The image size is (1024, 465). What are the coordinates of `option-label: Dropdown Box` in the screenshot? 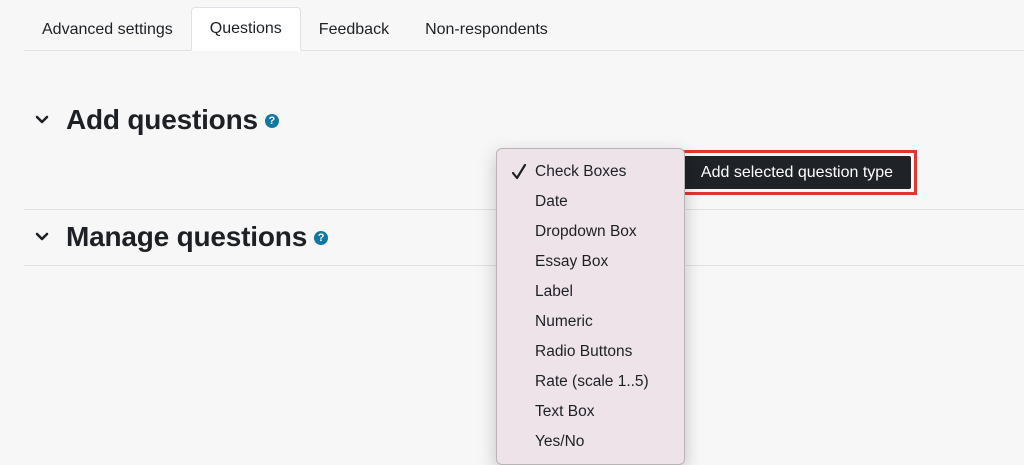 It's located at (586, 231).